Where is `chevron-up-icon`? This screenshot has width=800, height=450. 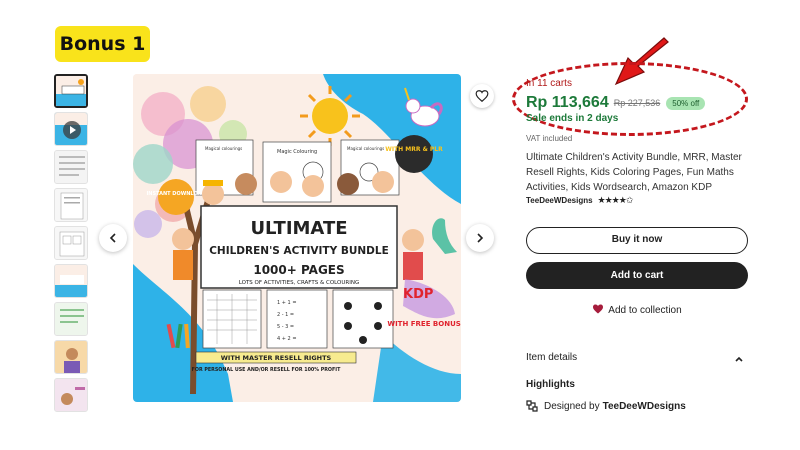
chevron-up-icon is located at coordinates (739, 359).